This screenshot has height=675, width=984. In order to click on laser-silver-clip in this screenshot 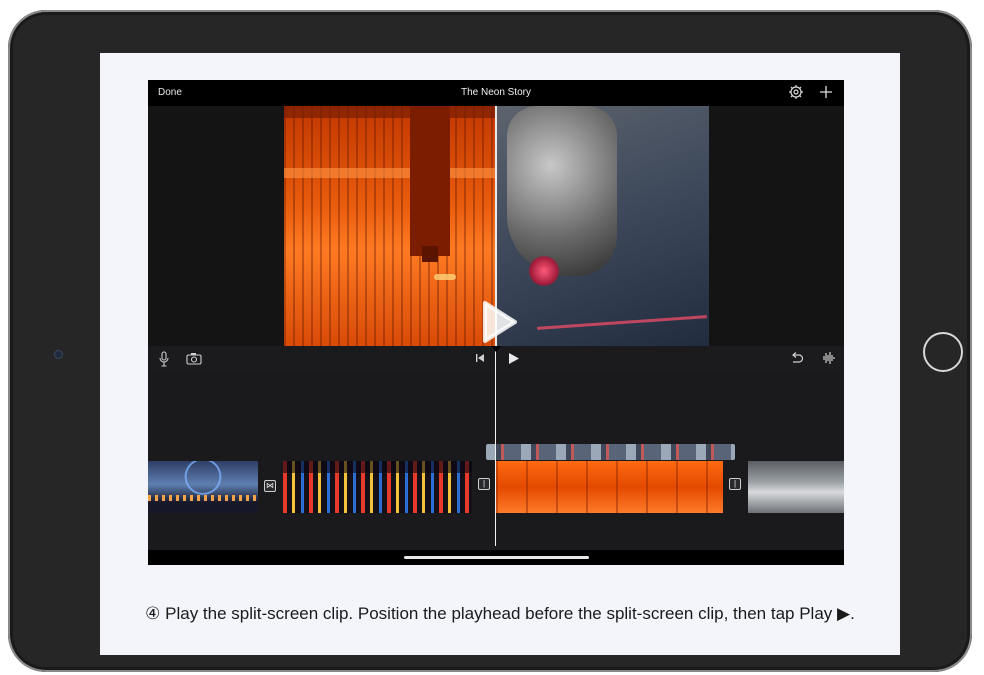, I will do `click(796, 487)`.